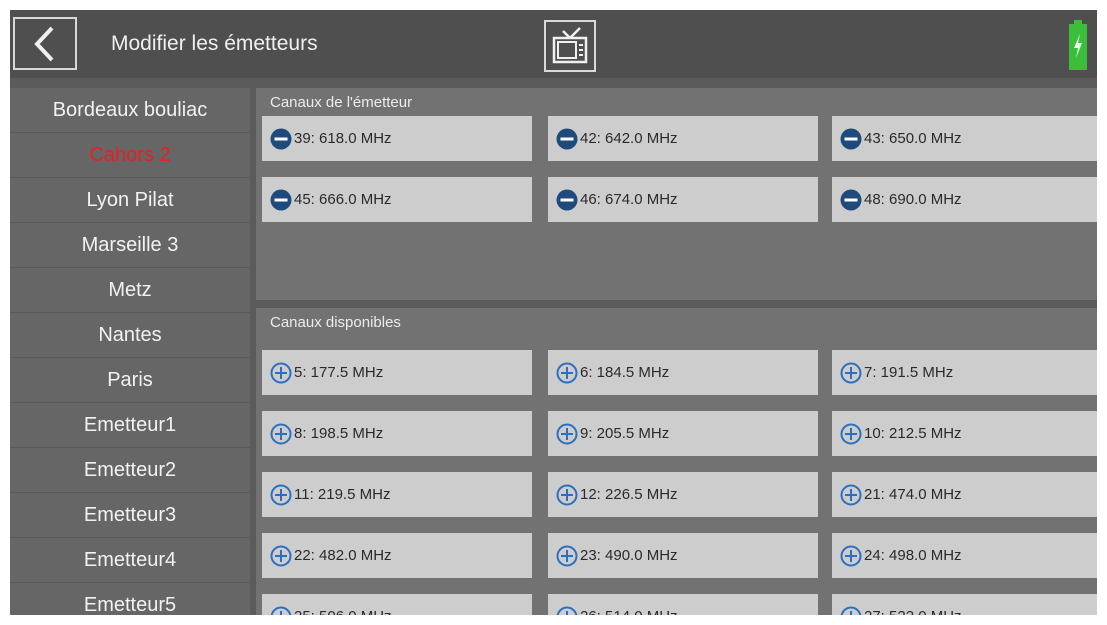  I want to click on add-channel-button: 27: 522.0 MHz, so click(964, 604).